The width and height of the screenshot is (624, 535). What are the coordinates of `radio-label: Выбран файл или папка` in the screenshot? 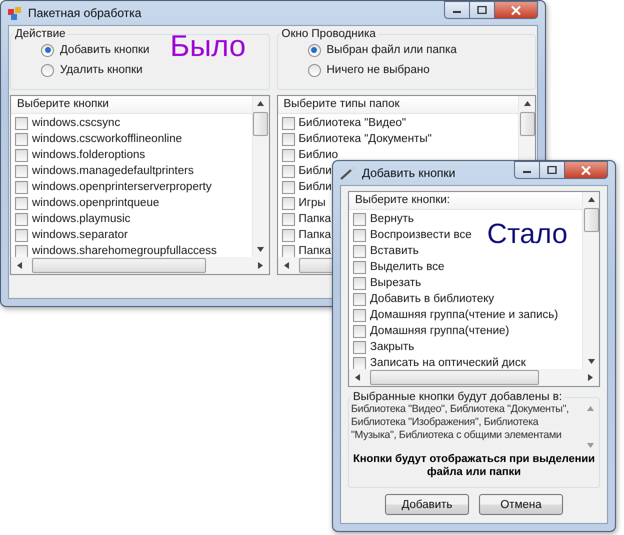 It's located at (391, 50).